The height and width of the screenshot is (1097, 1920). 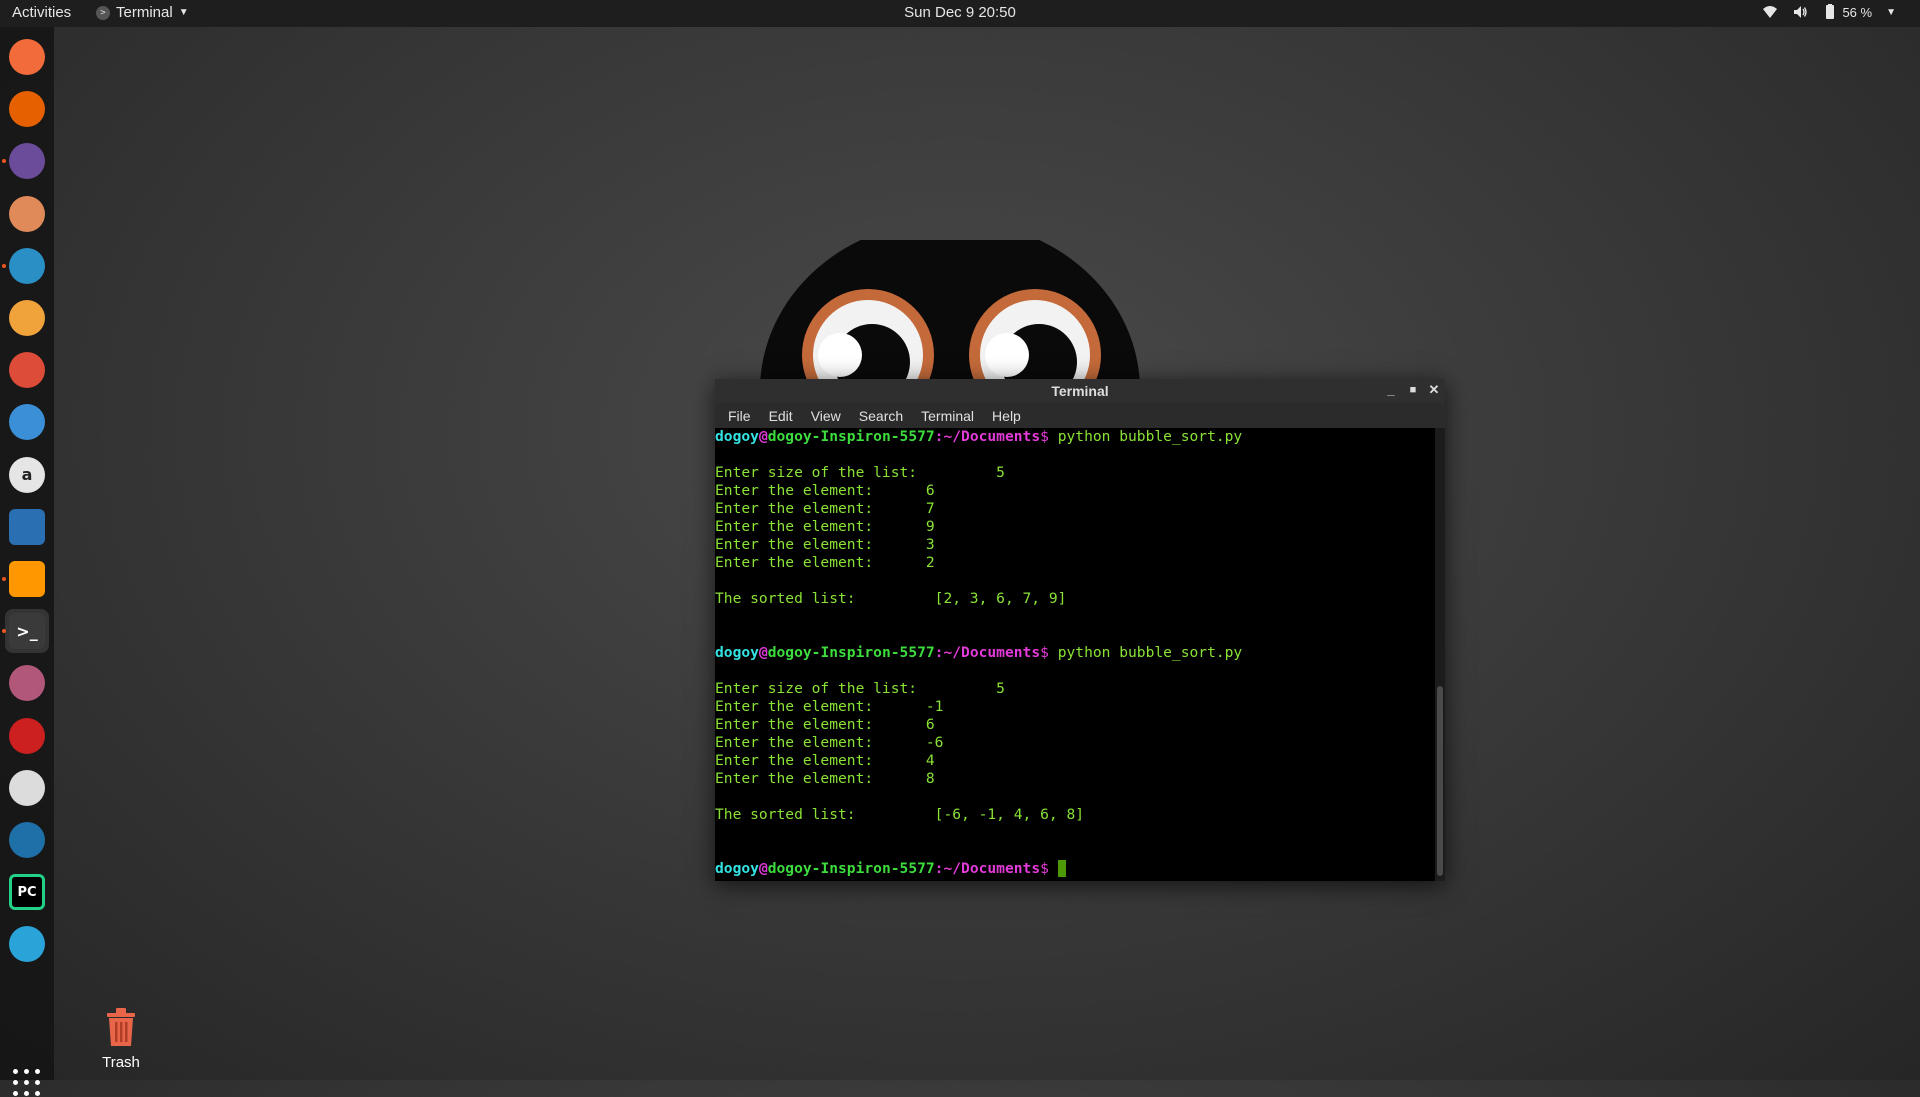 I want to click on show-applications-icon, so click(x=27, y=1083).